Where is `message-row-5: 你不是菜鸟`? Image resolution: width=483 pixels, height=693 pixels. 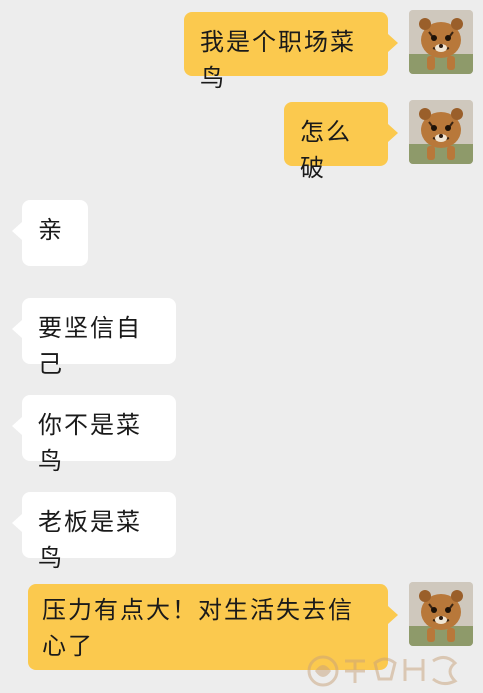 message-row-5: 你不是菜鸟 is located at coordinates (241, 435).